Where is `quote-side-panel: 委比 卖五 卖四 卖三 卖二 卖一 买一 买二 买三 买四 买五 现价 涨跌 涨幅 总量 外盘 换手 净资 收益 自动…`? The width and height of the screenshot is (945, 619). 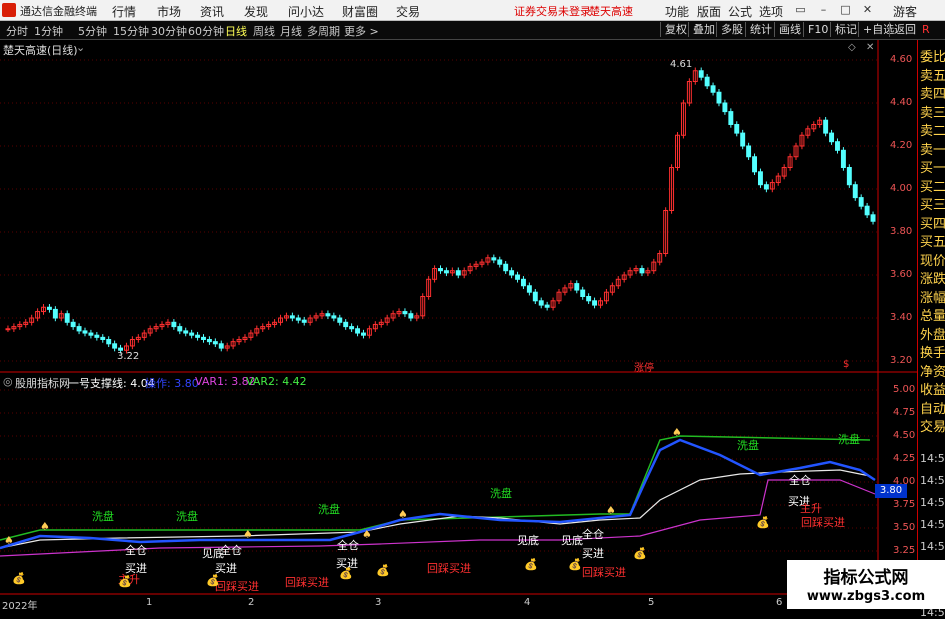 quote-side-panel: 委比 卖五 卖四 卖三 卖二 卖一 买一 买二 买三 买四 买五 现价 涨跌 涨幅 总量 外盘 换手 净资 收益 自动… is located at coordinates (931, 329).